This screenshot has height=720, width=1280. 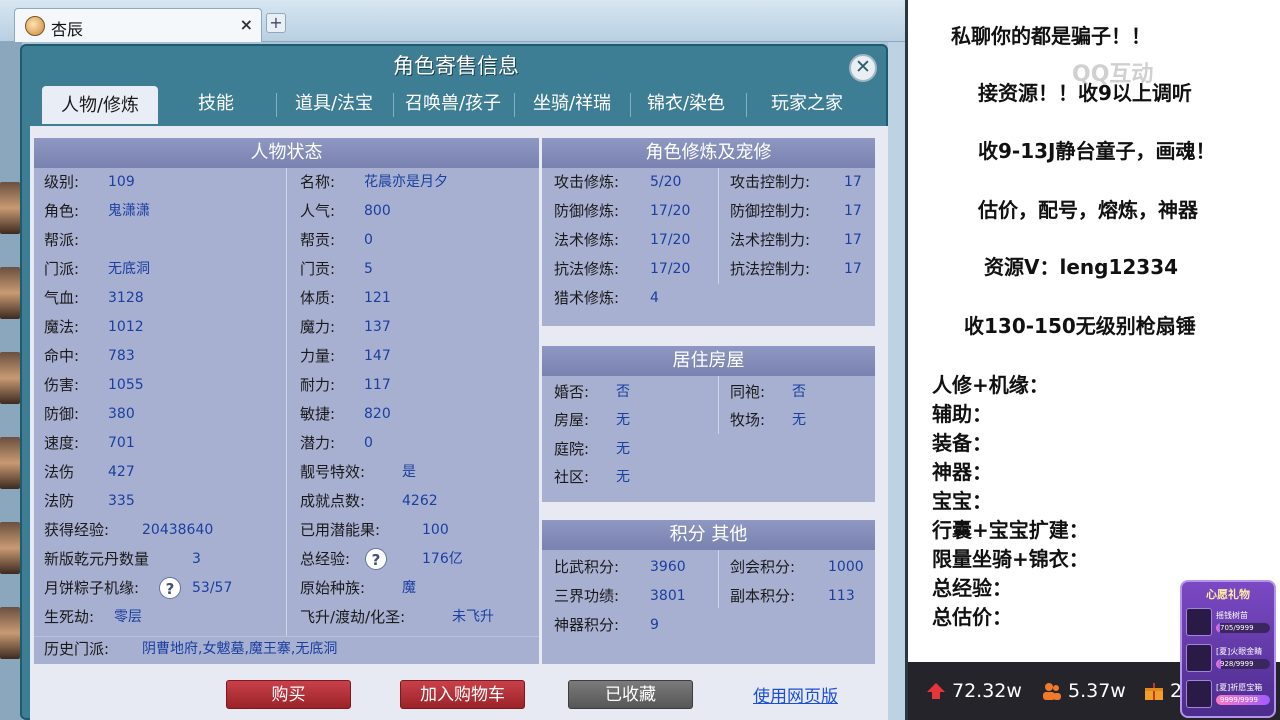 I want to click on use-web-version-link: 使用网页版, so click(x=795, y=694).